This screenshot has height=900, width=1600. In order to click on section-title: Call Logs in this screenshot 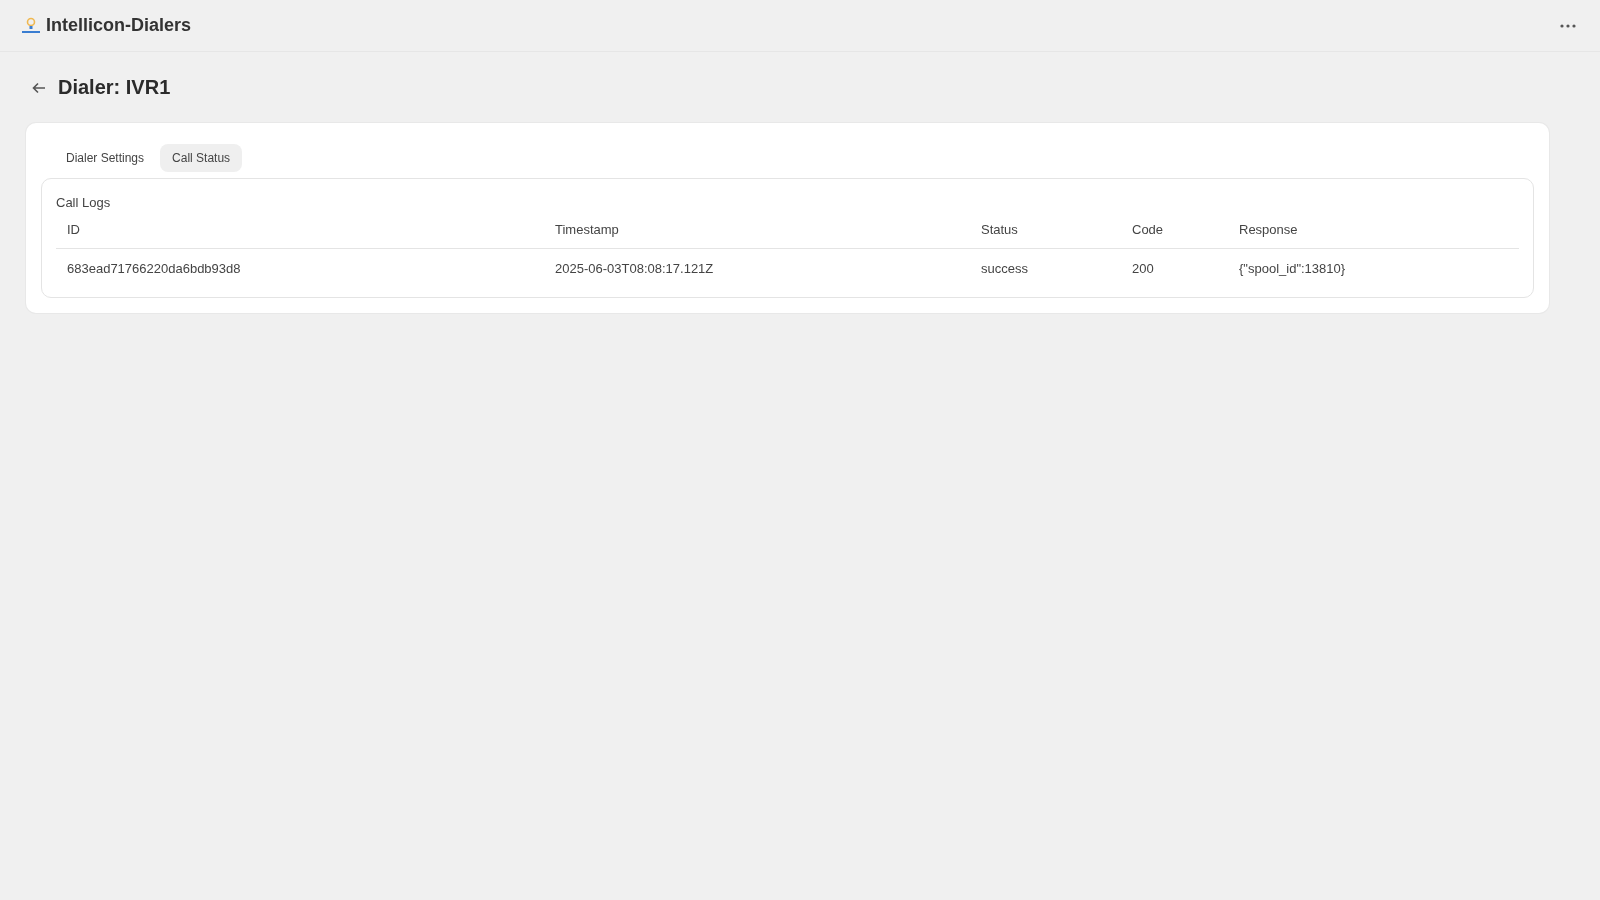, I will do `click(84, 202)`.